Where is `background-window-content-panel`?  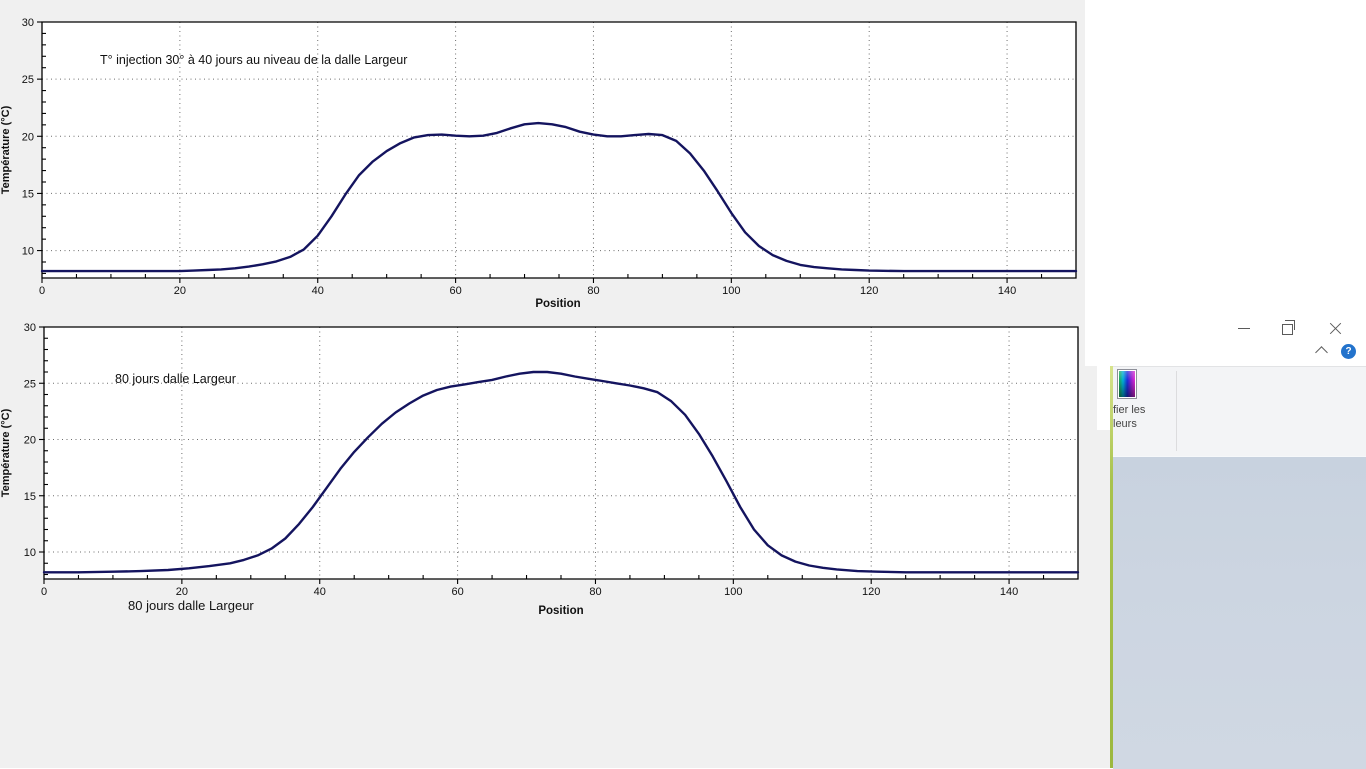
background-window-content-panel is located at coordinates (1239, 612).